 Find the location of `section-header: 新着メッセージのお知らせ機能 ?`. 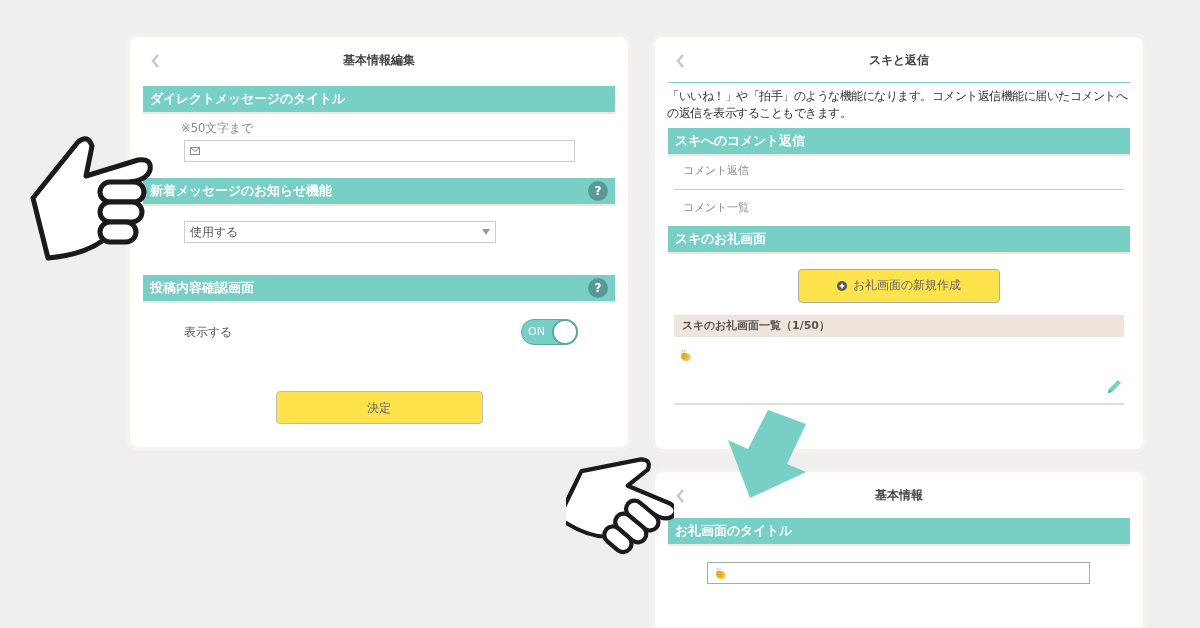

section-header: 新着メッセージのお知らせ機能 ? is located at coordinates (379, 191).